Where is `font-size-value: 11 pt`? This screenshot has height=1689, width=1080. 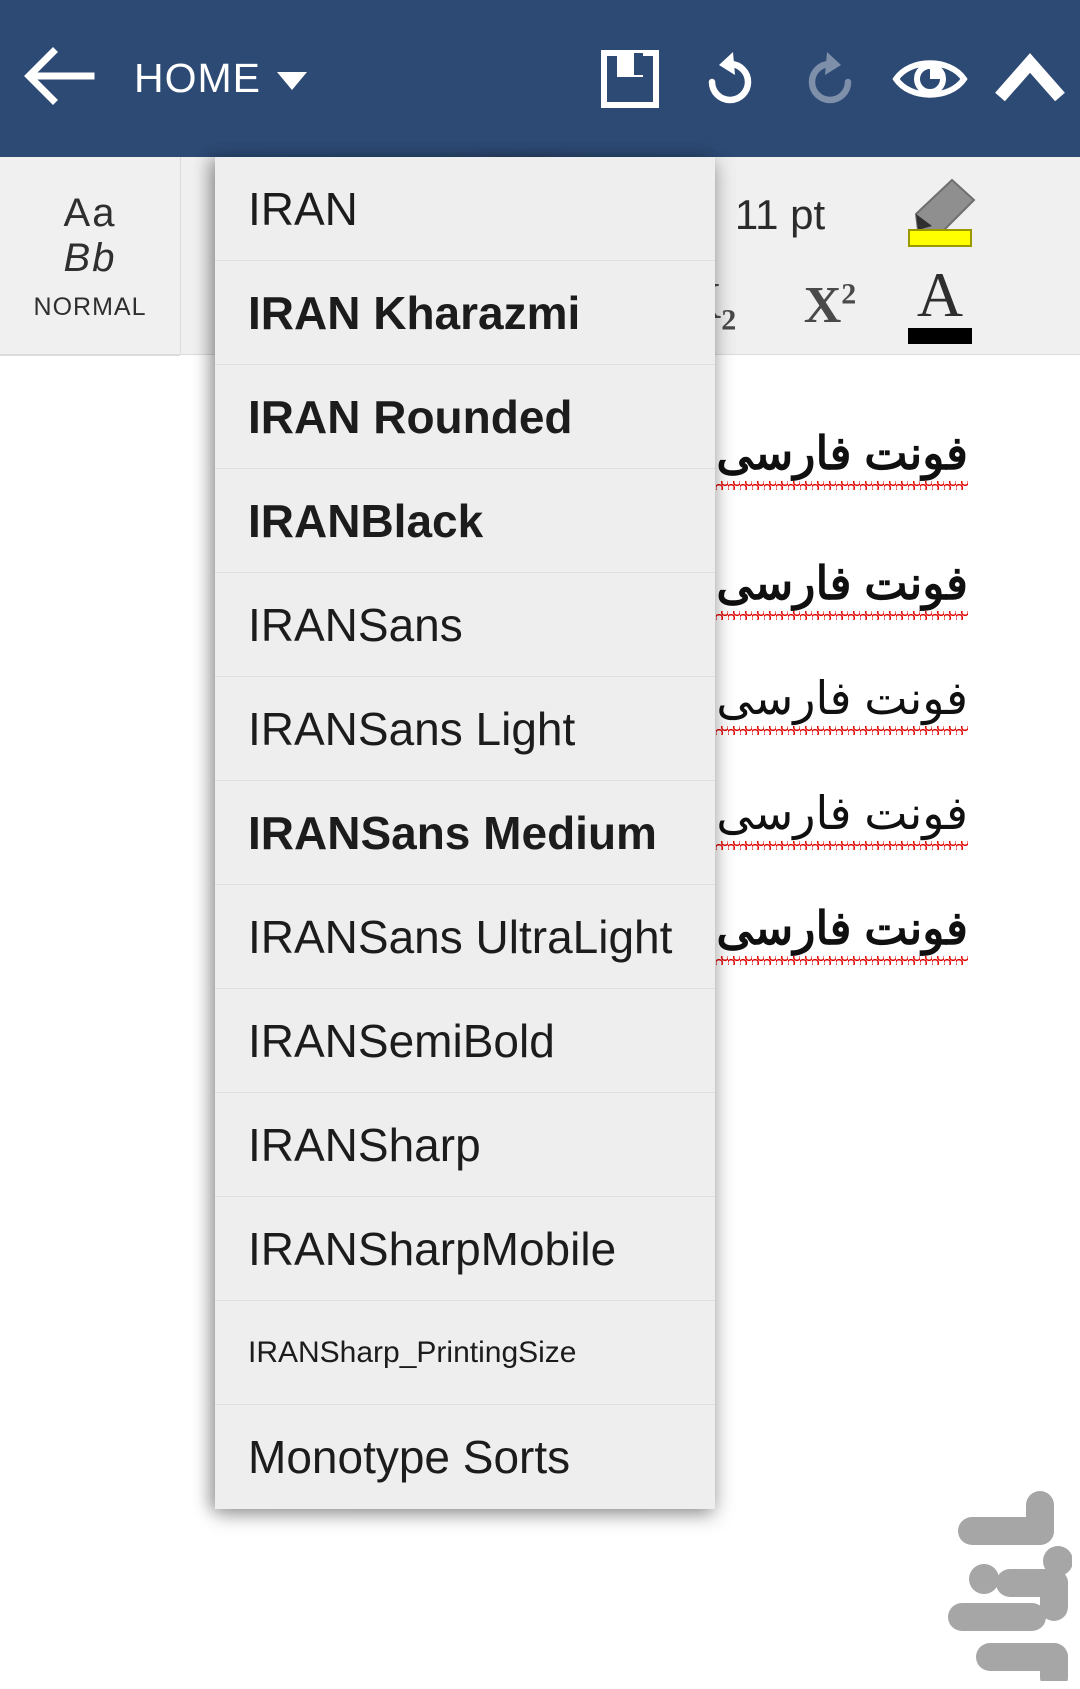
font-size-value: 11 pt is located at coordinates (780, 214).